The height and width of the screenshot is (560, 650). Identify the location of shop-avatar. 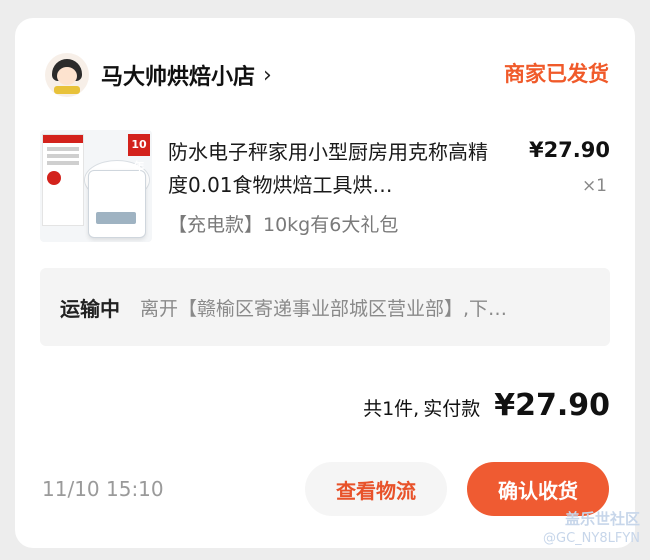
(67, 75).